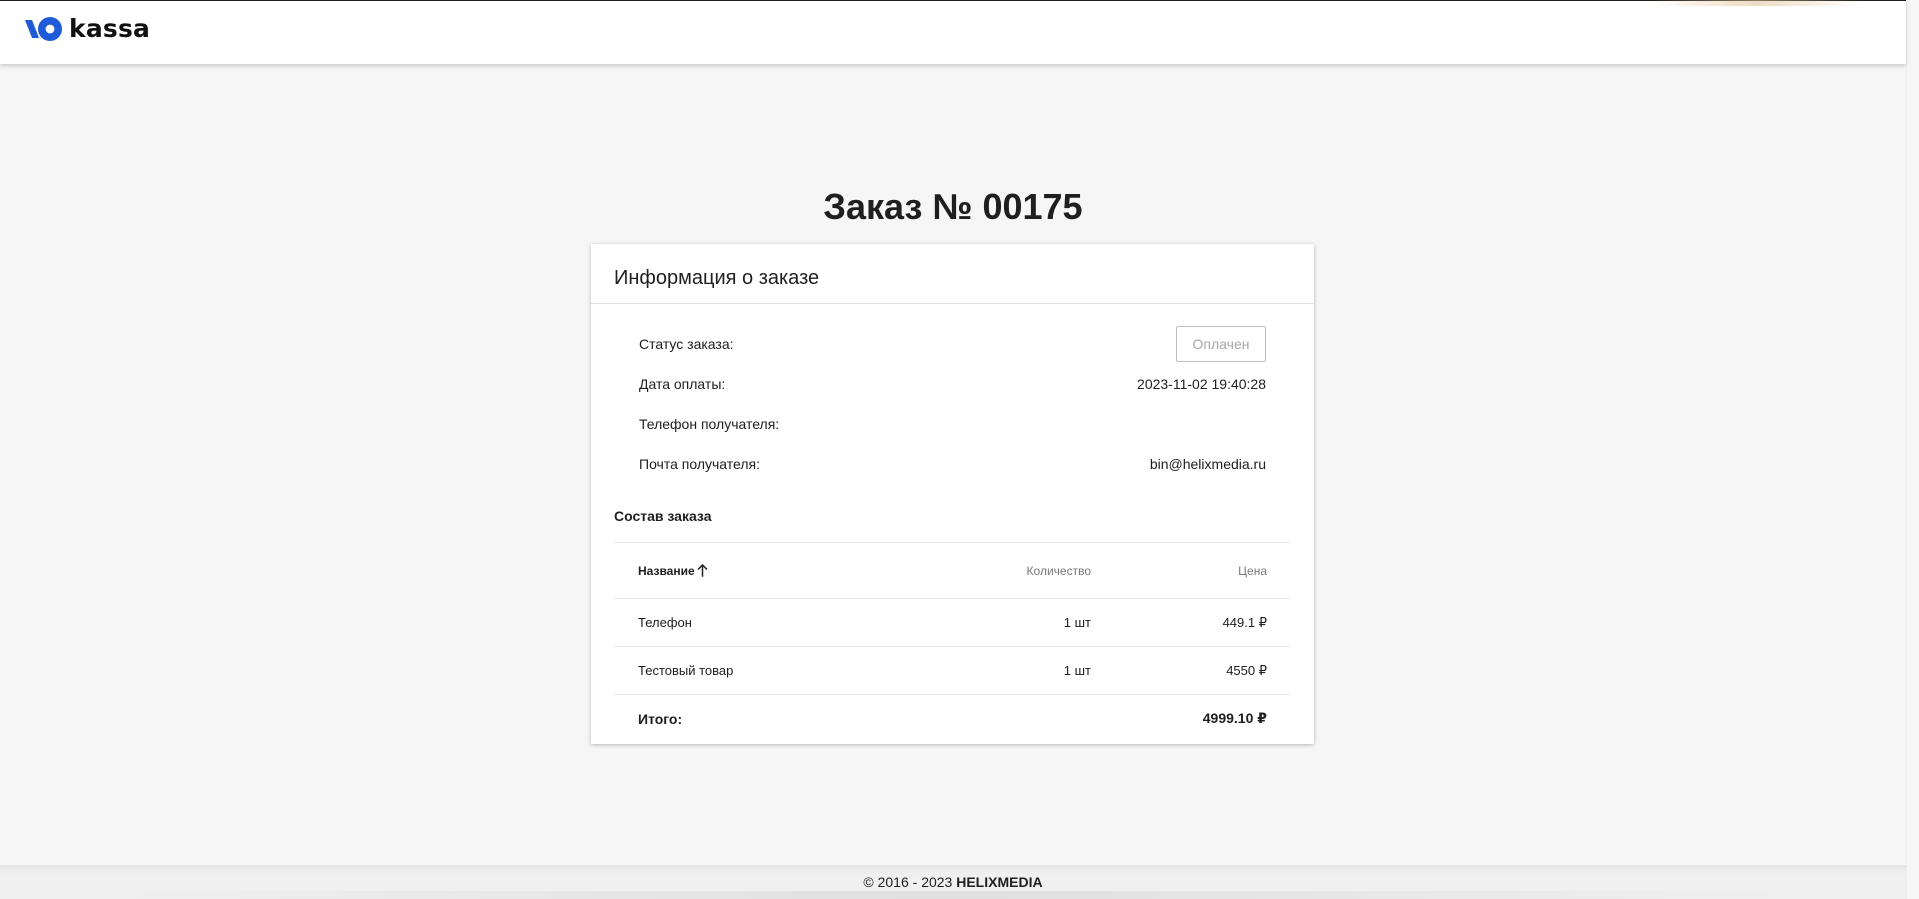 The width and height of the screenshot is (1919, 899). Describe the element at coordinates (110, 28) in the screenshot. I see `logo-text: kassa` at that location.